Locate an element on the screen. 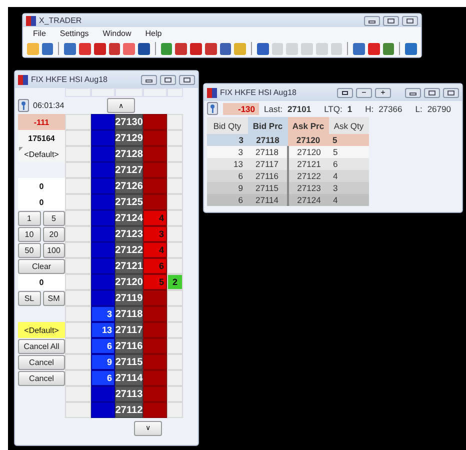 The width and height of the screenshot is (466, 450). bid-cell: 13 is located at coordinates (103, 330).